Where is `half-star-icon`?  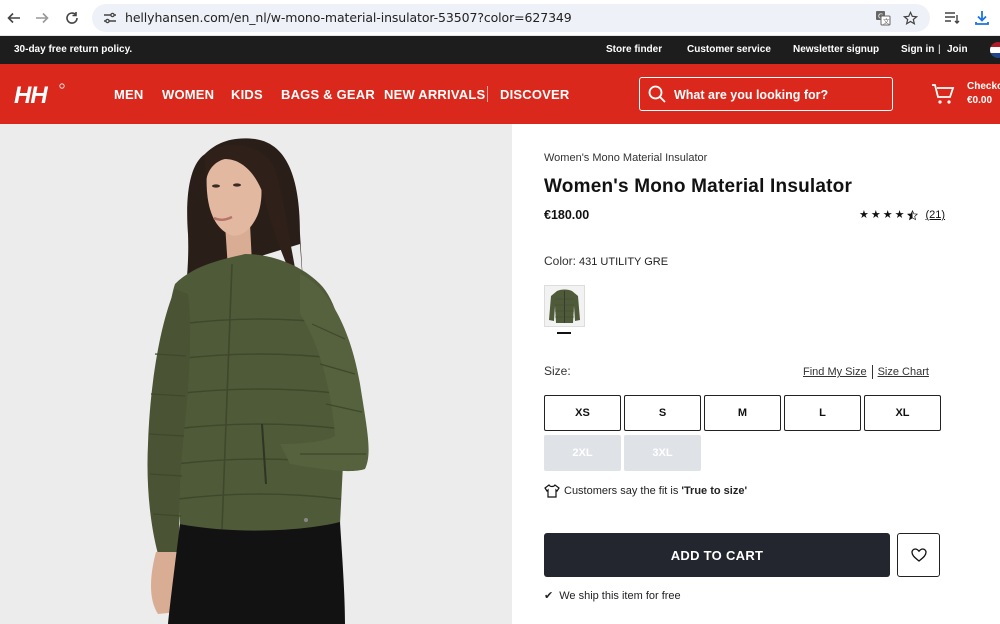
half-star-icon is located at coordinates (912, 214).